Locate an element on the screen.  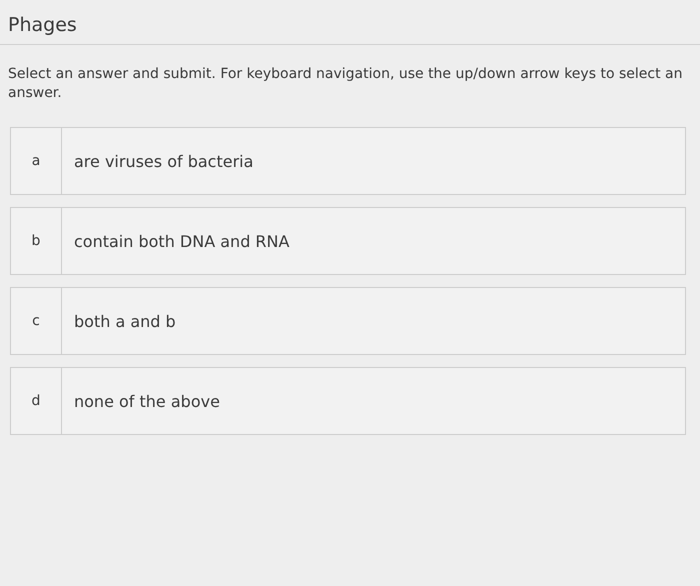
answer-option: a are viruses of bacteria is located at coordinates (348, 161).